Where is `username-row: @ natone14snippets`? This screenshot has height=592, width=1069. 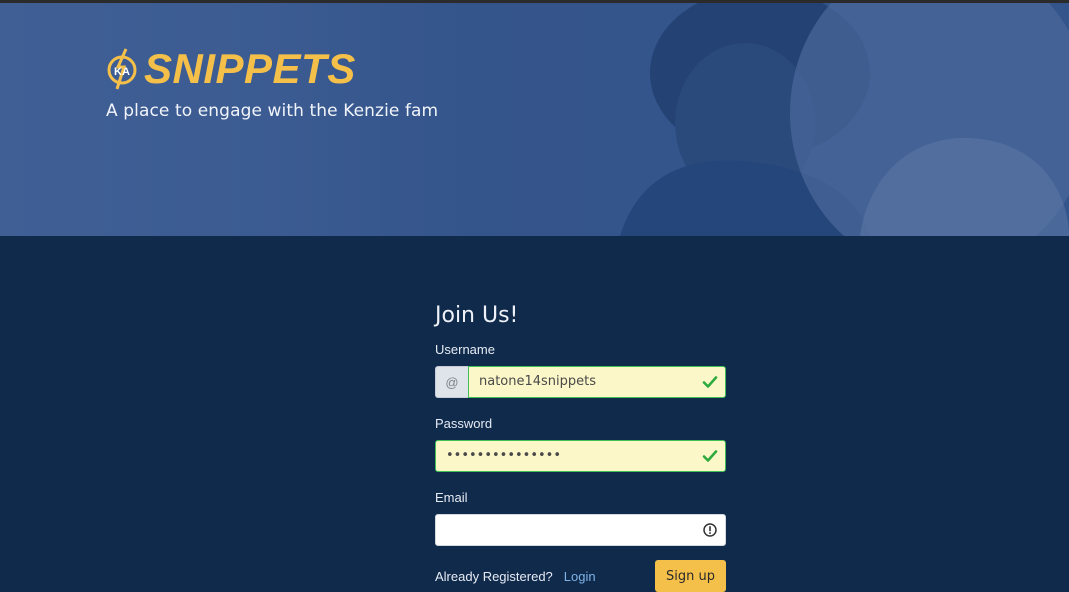 username-row: @ natone14snippets is located at coordinates (580, 382).